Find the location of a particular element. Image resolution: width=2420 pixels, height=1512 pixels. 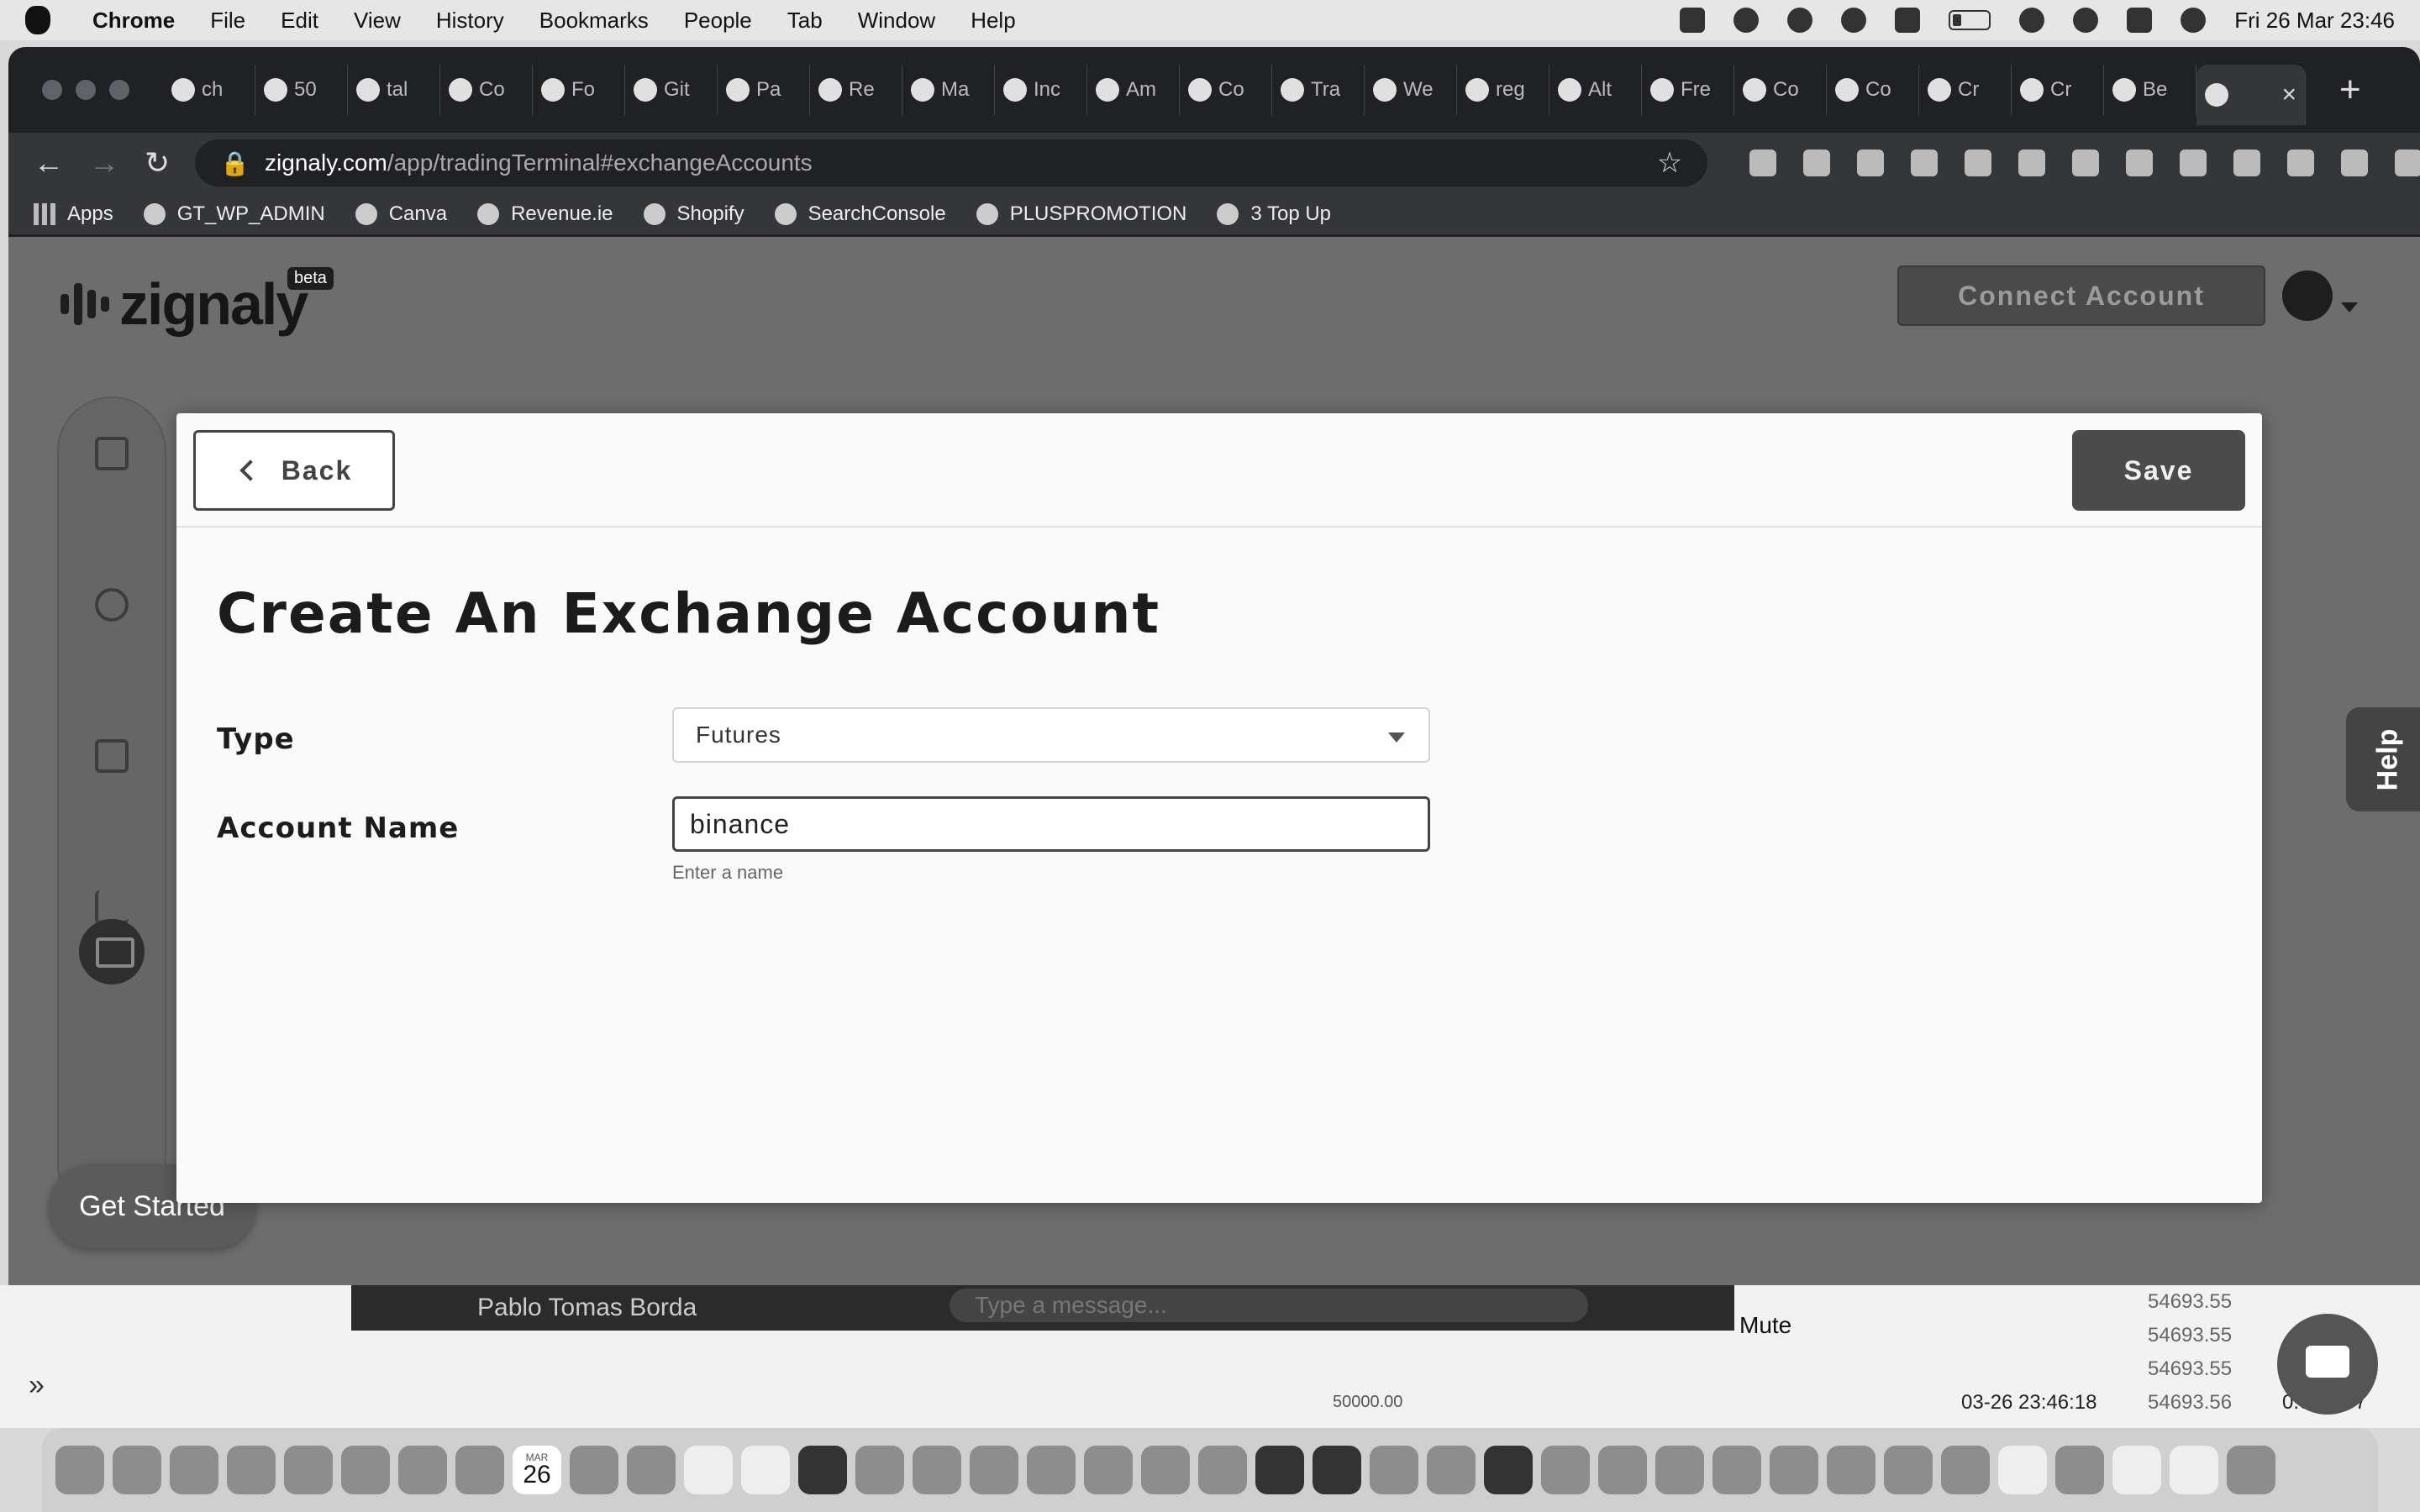

browser-tab: Fre is located at coordinates (1688, 90).